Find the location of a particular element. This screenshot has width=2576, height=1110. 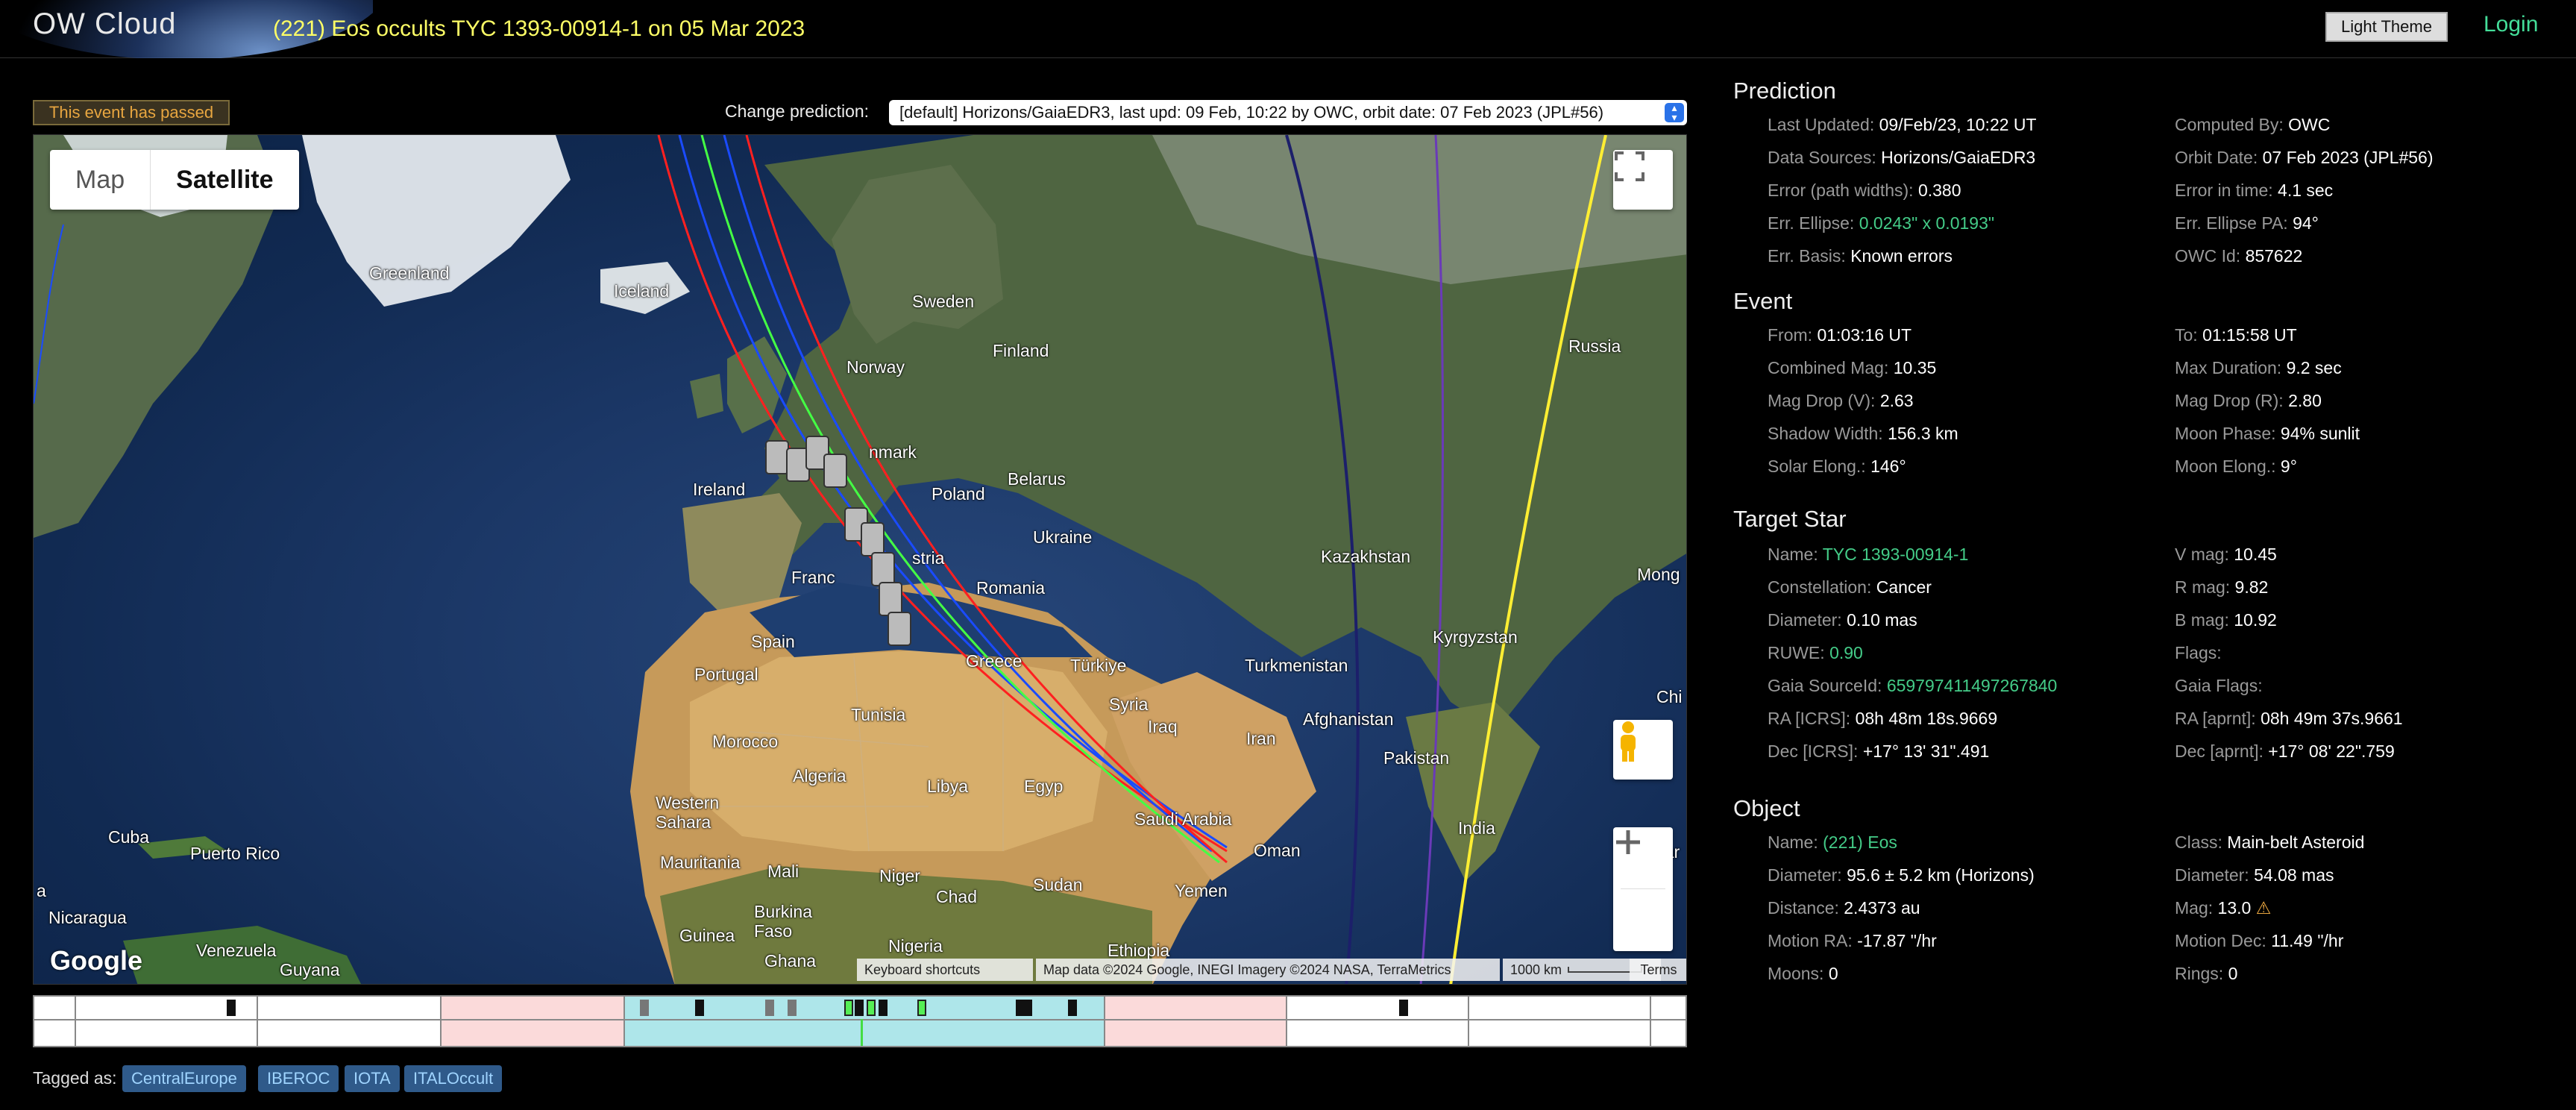

label-poland: Poland is located at coordinates (959, 494).